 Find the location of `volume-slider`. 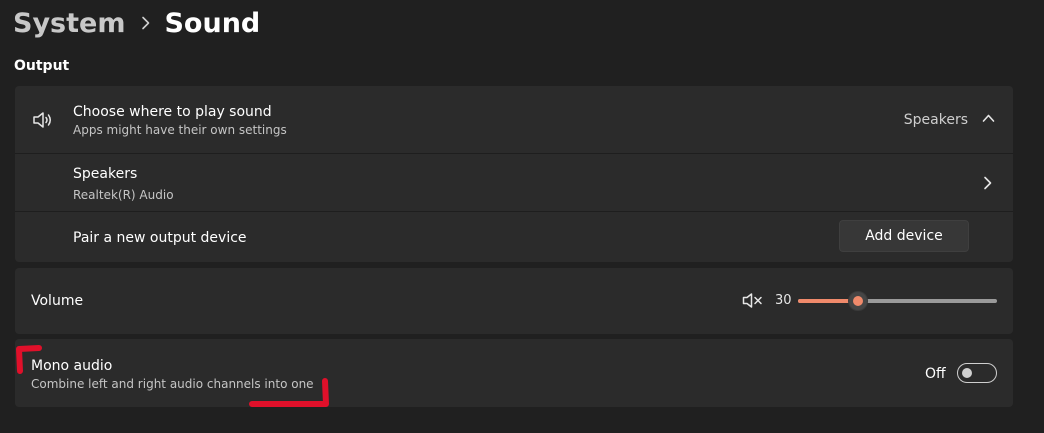

volume-slider is located at coordinates (897, 301).